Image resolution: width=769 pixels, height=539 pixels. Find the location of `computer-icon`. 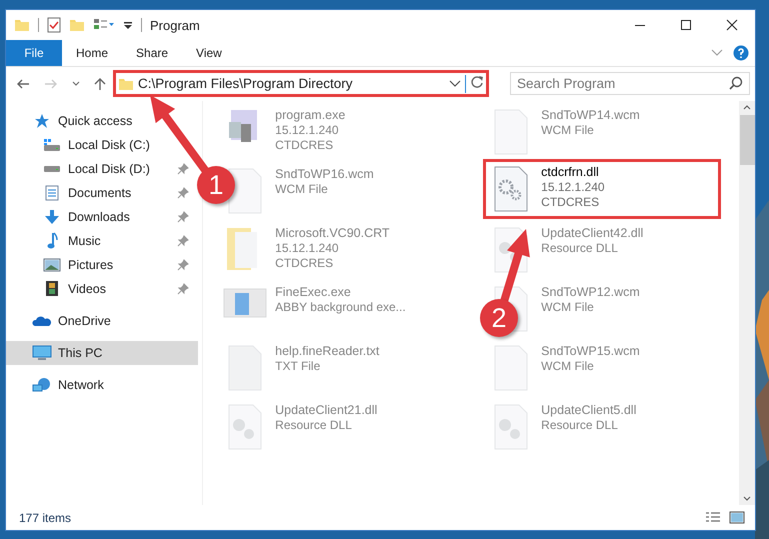

computer-icon is located at coordinates (42, 352).